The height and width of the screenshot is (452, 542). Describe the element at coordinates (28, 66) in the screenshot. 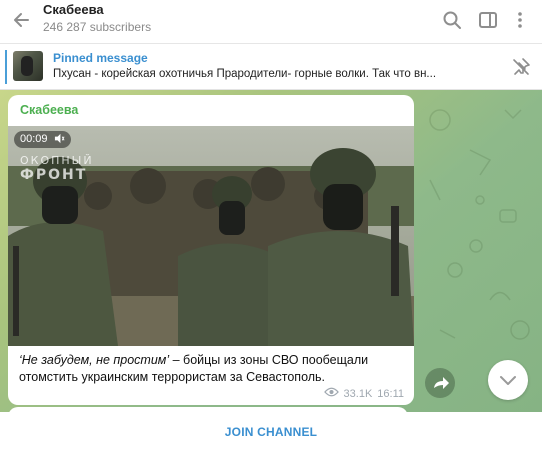

I see `pinned-thumbnail` at that location.